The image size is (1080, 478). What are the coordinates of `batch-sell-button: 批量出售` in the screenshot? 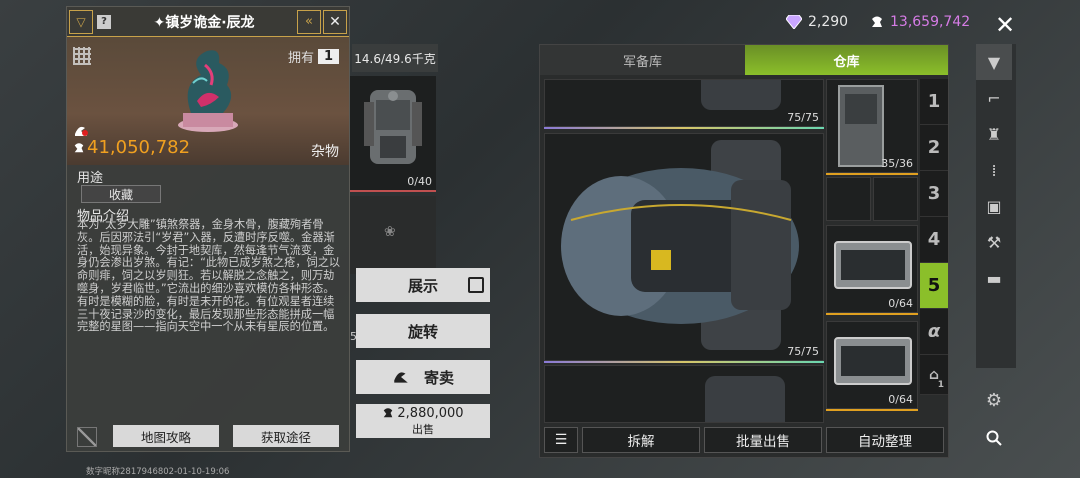 It's located at (763, 440).